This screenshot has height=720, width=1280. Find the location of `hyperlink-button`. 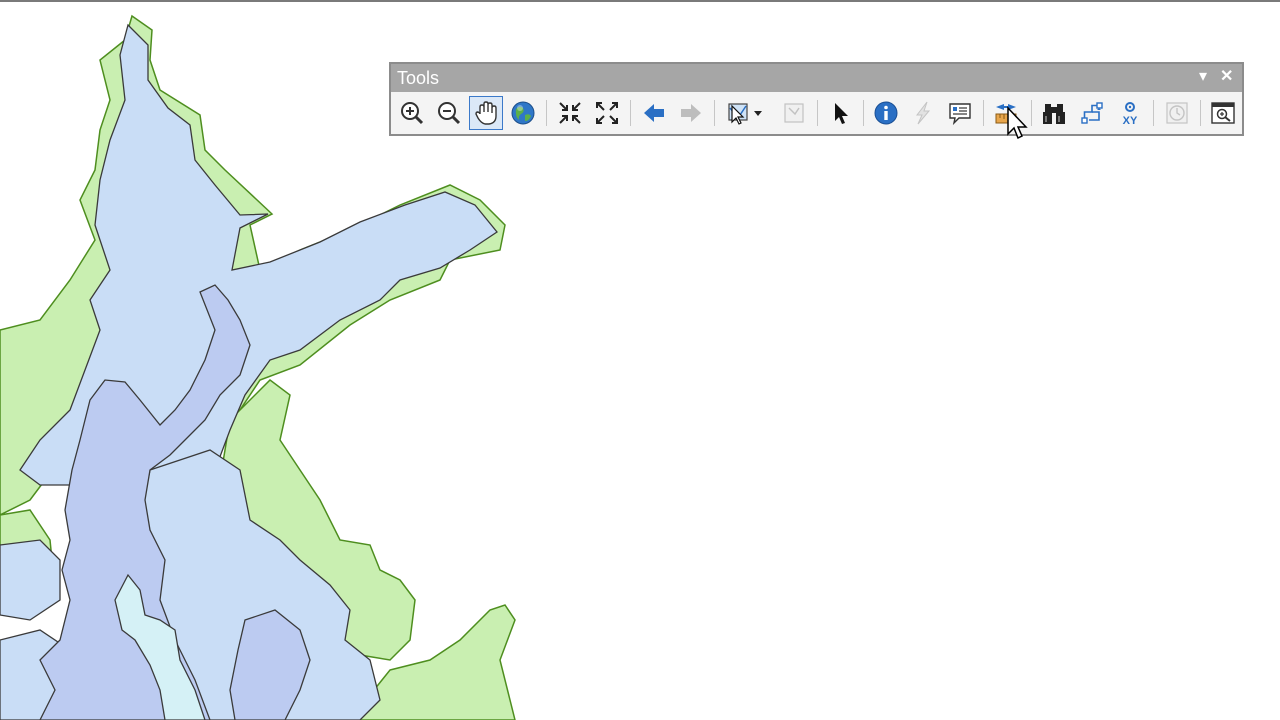

hyperlink-button is located at coordinates (923, 113).